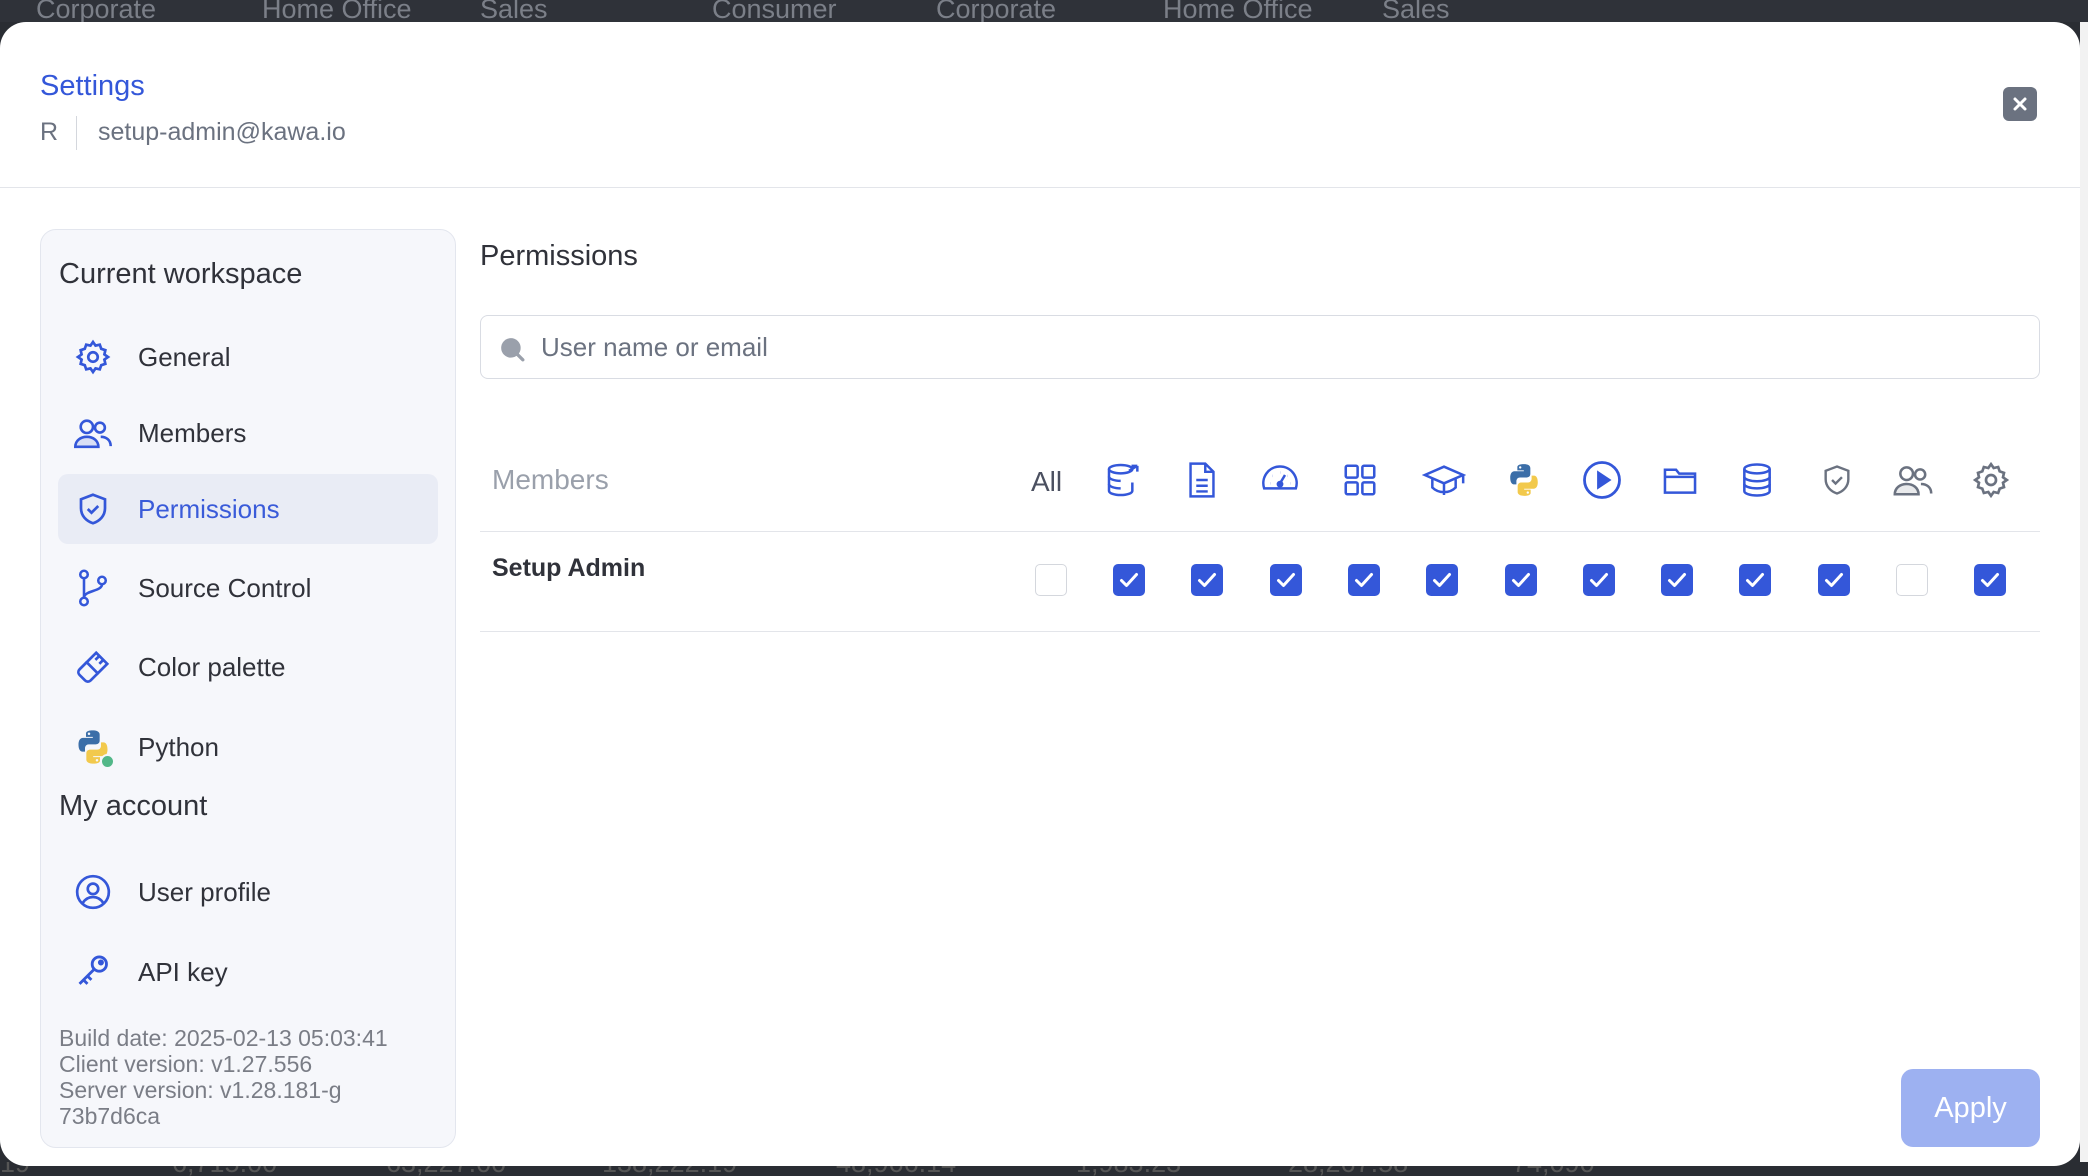 The height and width of the screenshot is (1176, 2088). I want to click on sidebar-item-general: General, so click(248, 357).